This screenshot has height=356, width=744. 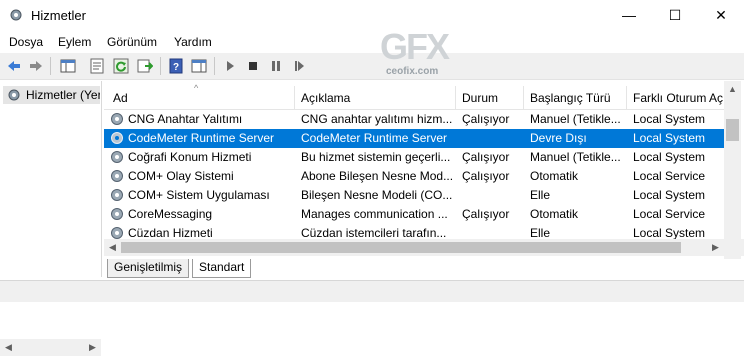 What do you see at coordinates (721, 15) in the screenshot?
I see `close-button: ✕` at bounding box center [721, 15].